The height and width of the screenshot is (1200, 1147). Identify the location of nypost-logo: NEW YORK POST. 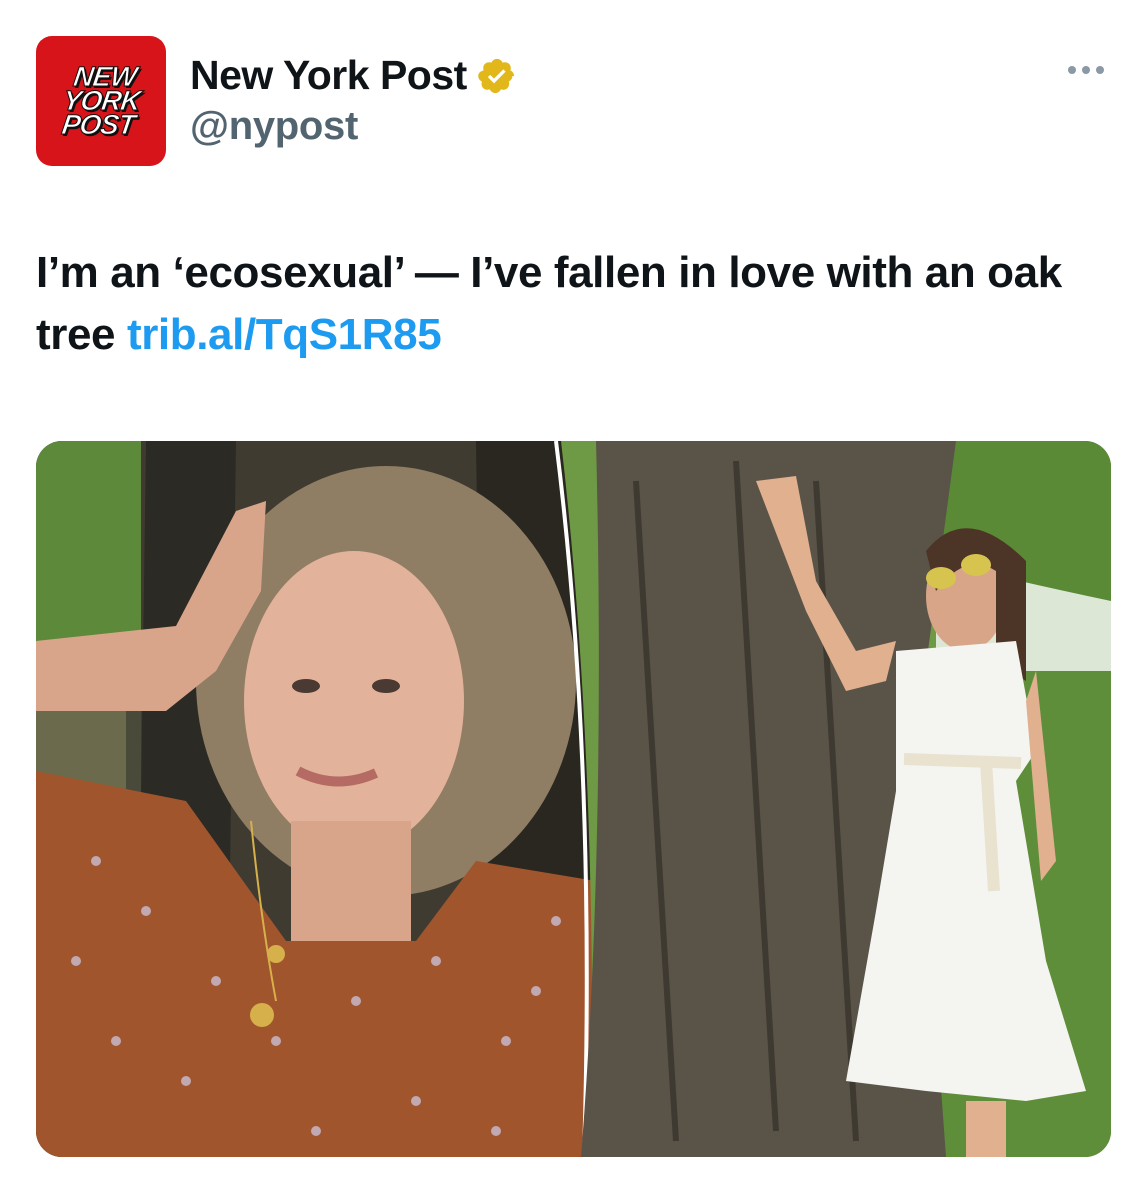
(100, 101).